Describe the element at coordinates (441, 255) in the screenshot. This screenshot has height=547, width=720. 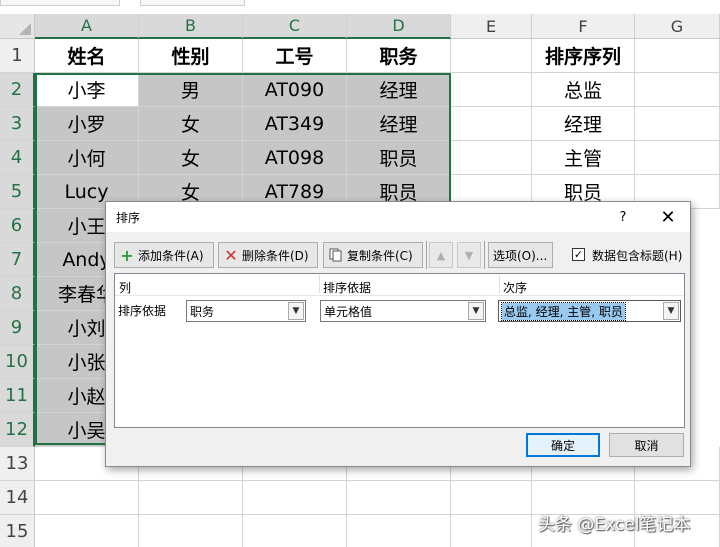
I see `move-up-button: ▲` at that location.